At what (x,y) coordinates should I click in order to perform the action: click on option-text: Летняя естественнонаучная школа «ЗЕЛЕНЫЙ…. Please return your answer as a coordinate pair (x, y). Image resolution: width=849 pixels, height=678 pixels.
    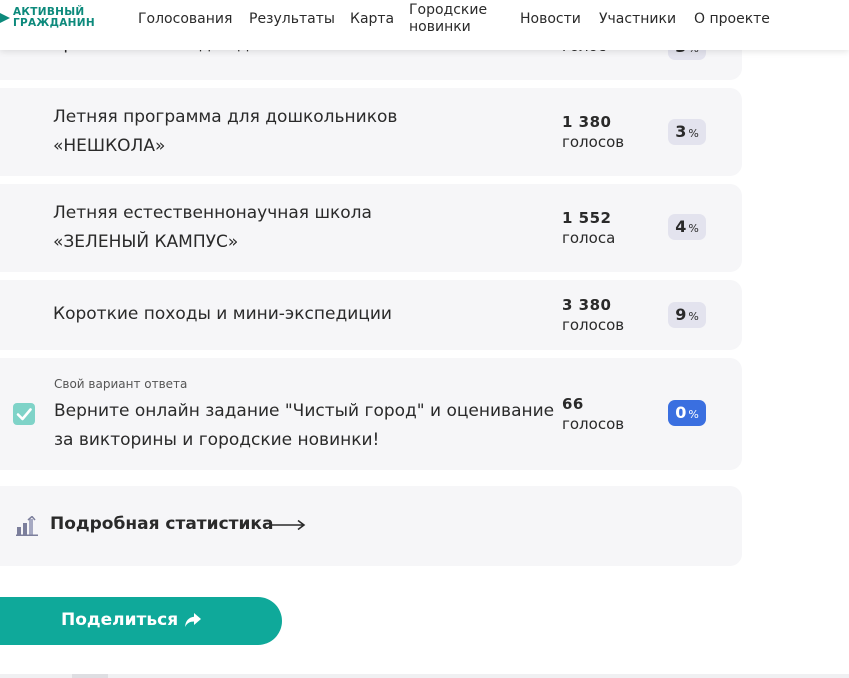
    Looking at the image, I should click on (212, 228).